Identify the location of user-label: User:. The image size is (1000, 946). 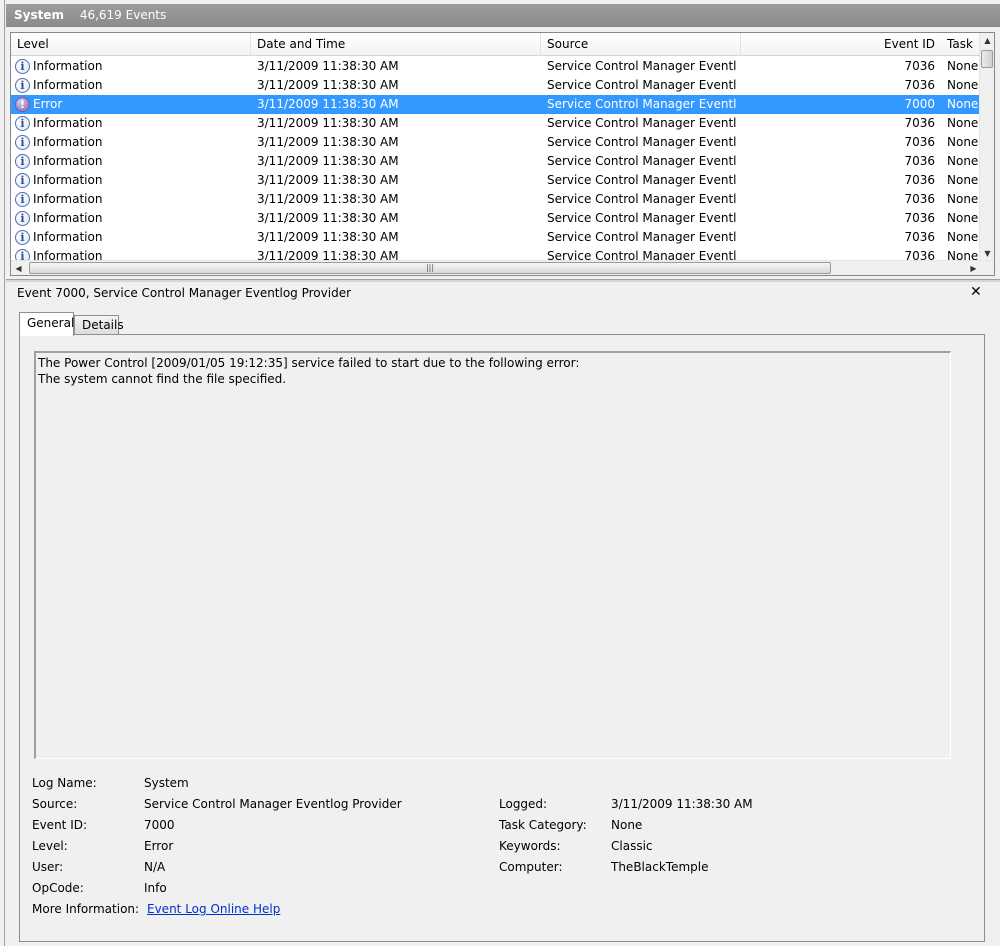
(48, 867).